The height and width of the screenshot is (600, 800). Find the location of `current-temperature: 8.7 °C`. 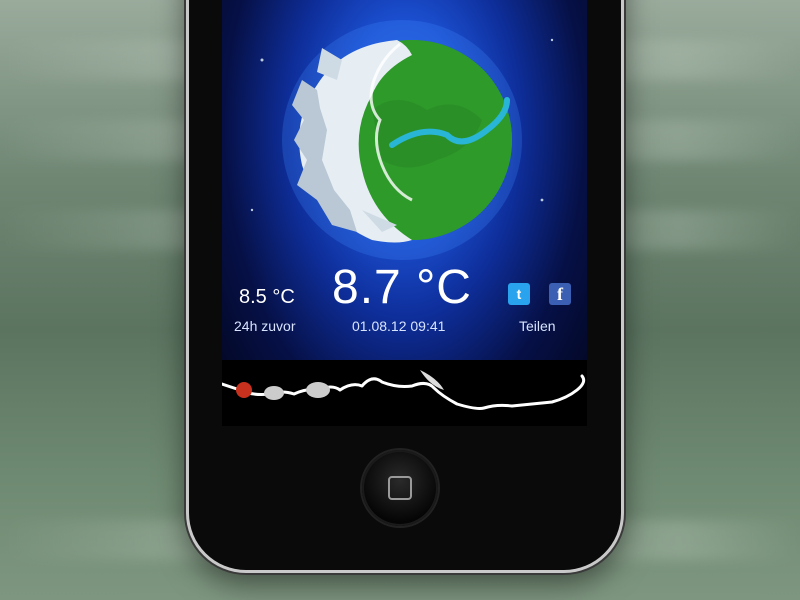

current-temperature: 8.7 °C is located at coordinates (402, 287).